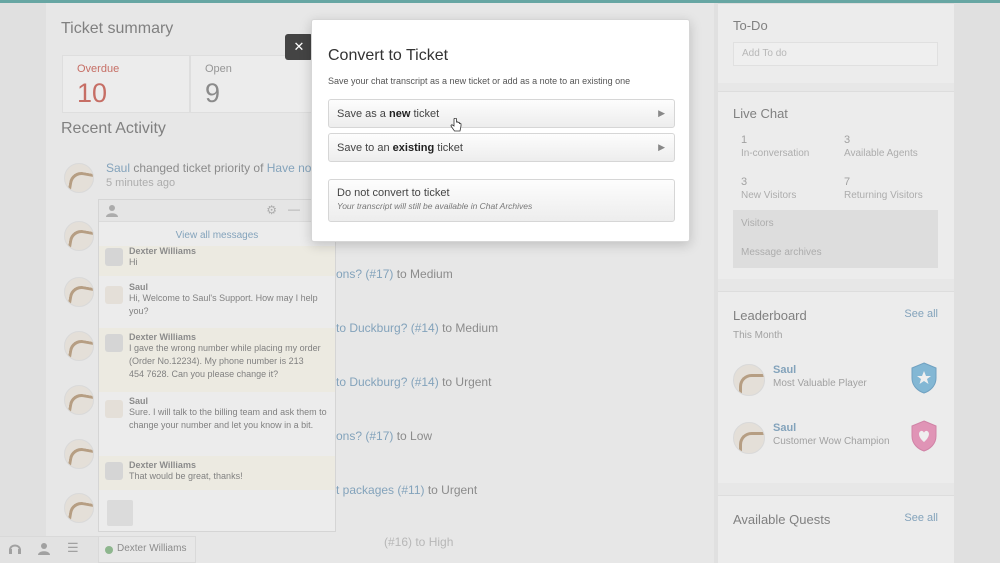 This screenshot has width=1000, height=563. Describe the element at coordinates (299, 47) in the screenshot. I see `close-modal-button: ✕` at that location.